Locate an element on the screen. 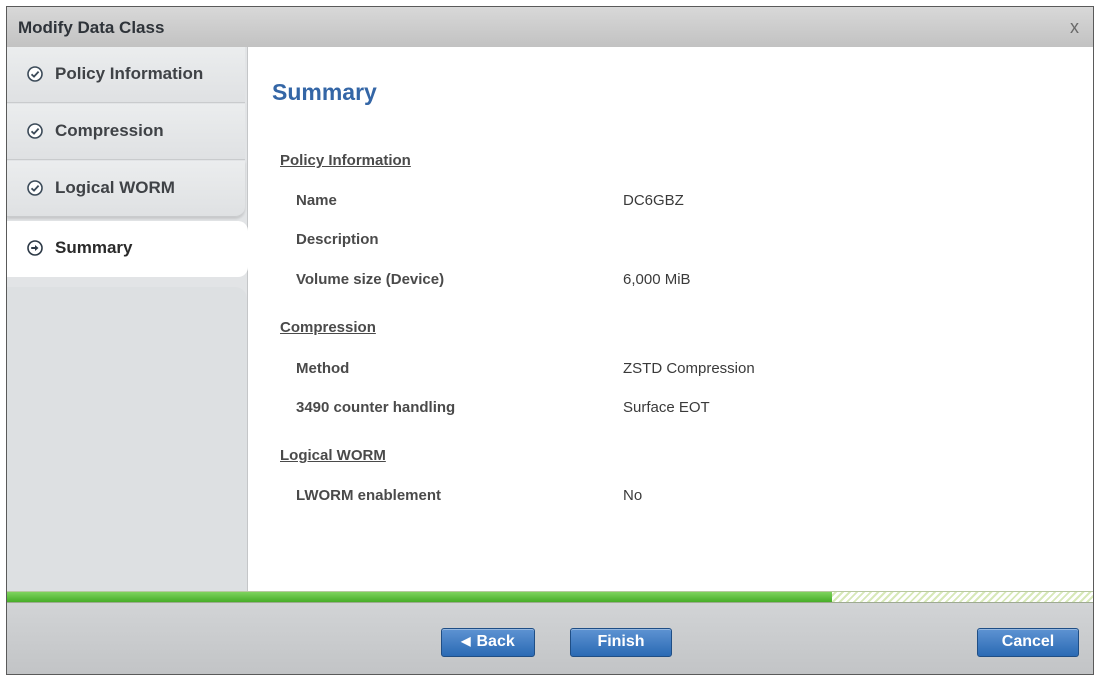 This screenshot has width=1098, height=679. wizard-progress-bar is located at coordinates (550, 597).